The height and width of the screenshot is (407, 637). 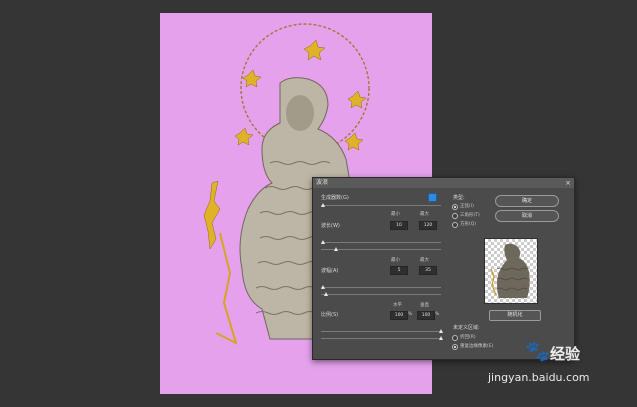 What do you see at coordinates (399, 225) in the screenshot?
I see `wavelength-min-input: 10` at bounding box center [399, 225].